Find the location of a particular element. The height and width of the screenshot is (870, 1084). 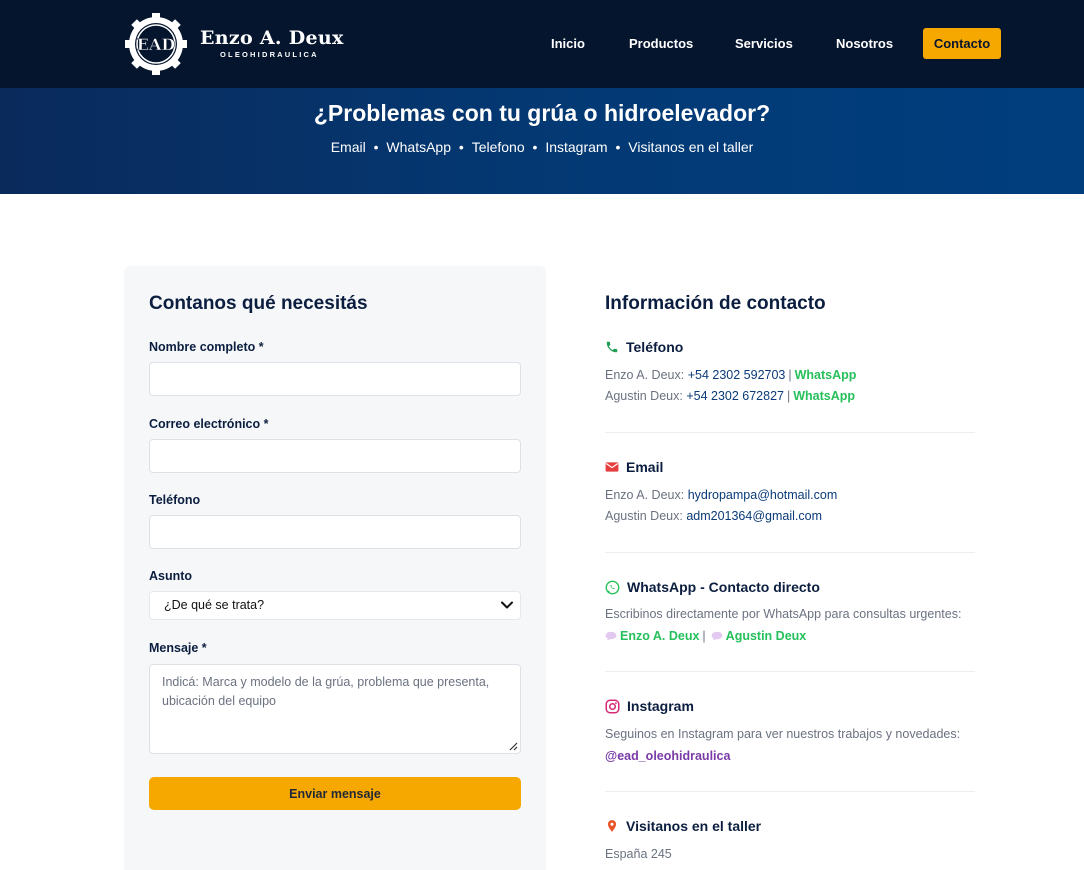

phone-heading-text: Teléfono is located at coordinates (655, 347).